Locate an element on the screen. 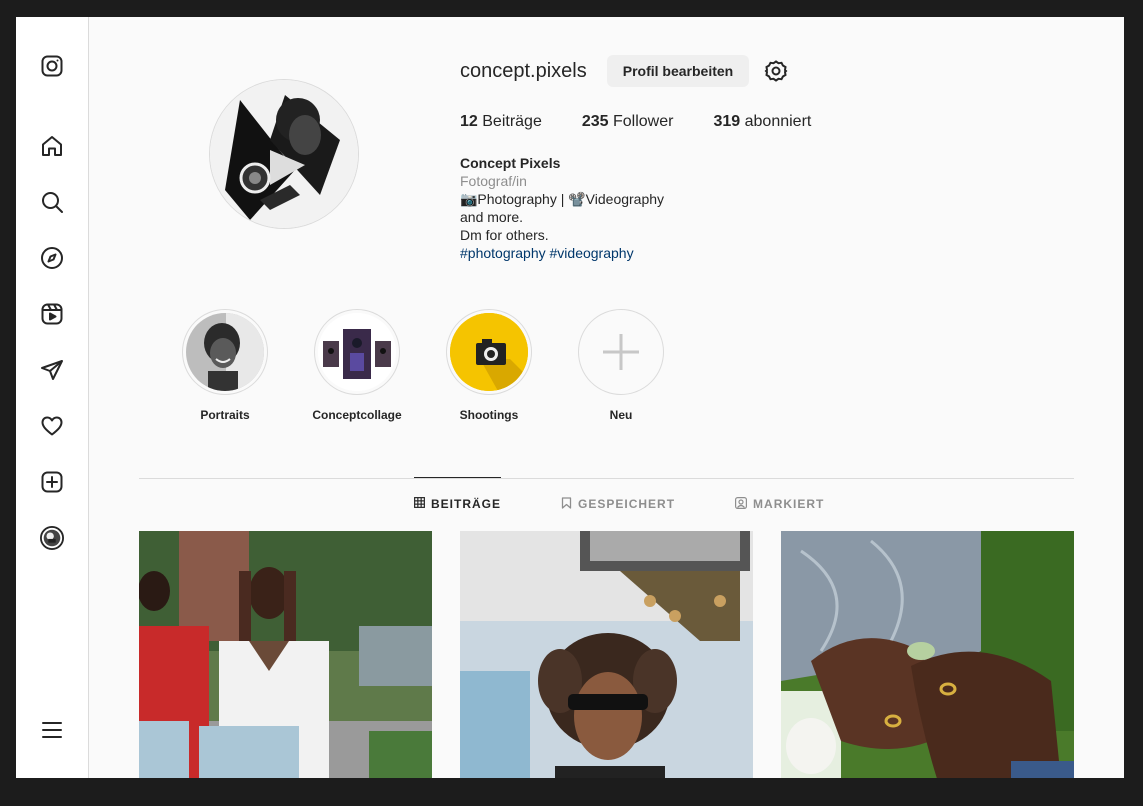  profile-header: concept.pixels Profil bearbeiten is located at coordinates (624, 71).